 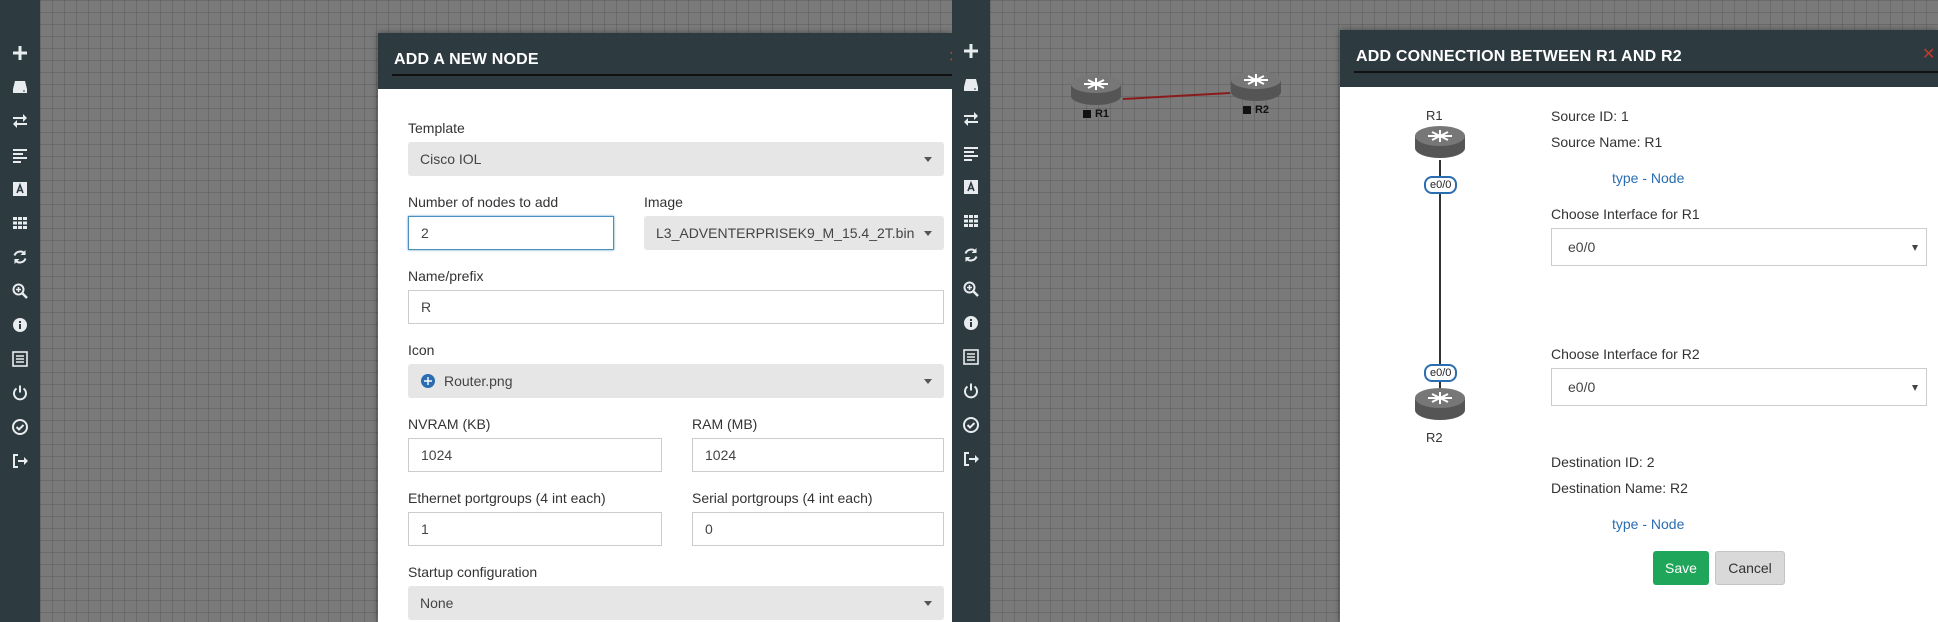 What do you see at coordinates (421, 350) in the screenshot?
I see `icon-label: Icon` at bounding box center [421, 350].